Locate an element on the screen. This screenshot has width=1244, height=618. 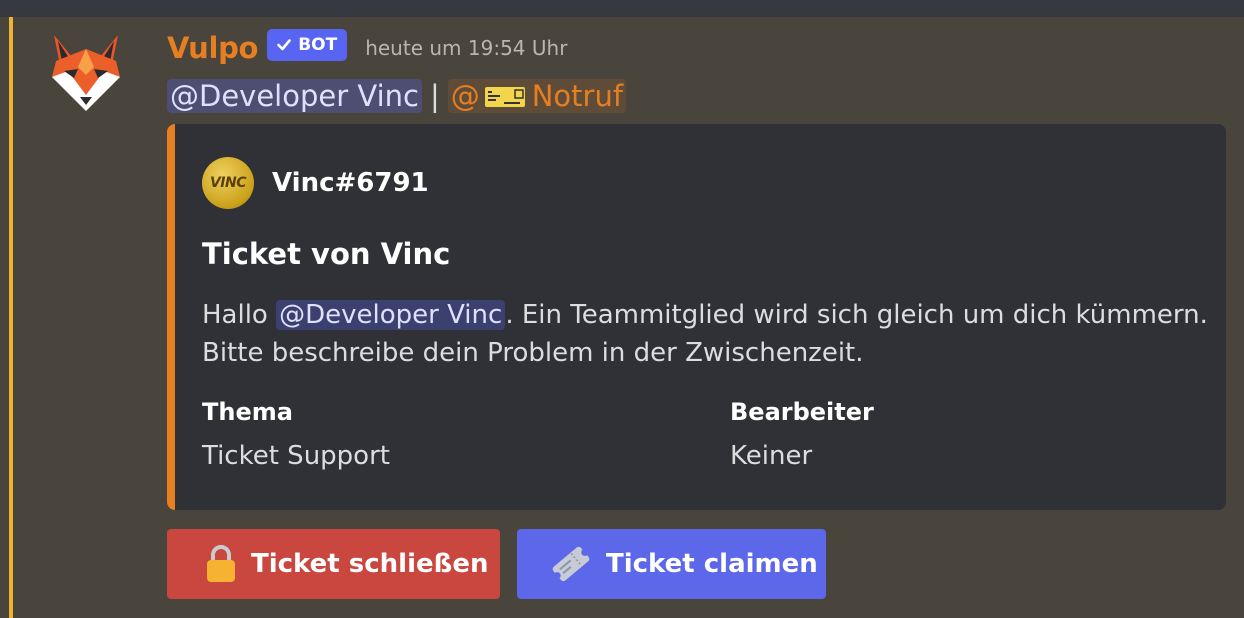
claim-ticket-button: Ticket claimen is located at coordinates (671, 564).